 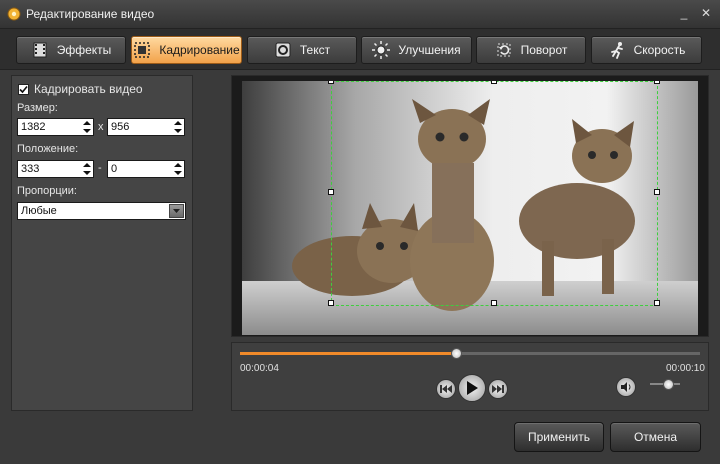 I want to click on tab-effects-label: Эффекты, so click(x=84, y=50).